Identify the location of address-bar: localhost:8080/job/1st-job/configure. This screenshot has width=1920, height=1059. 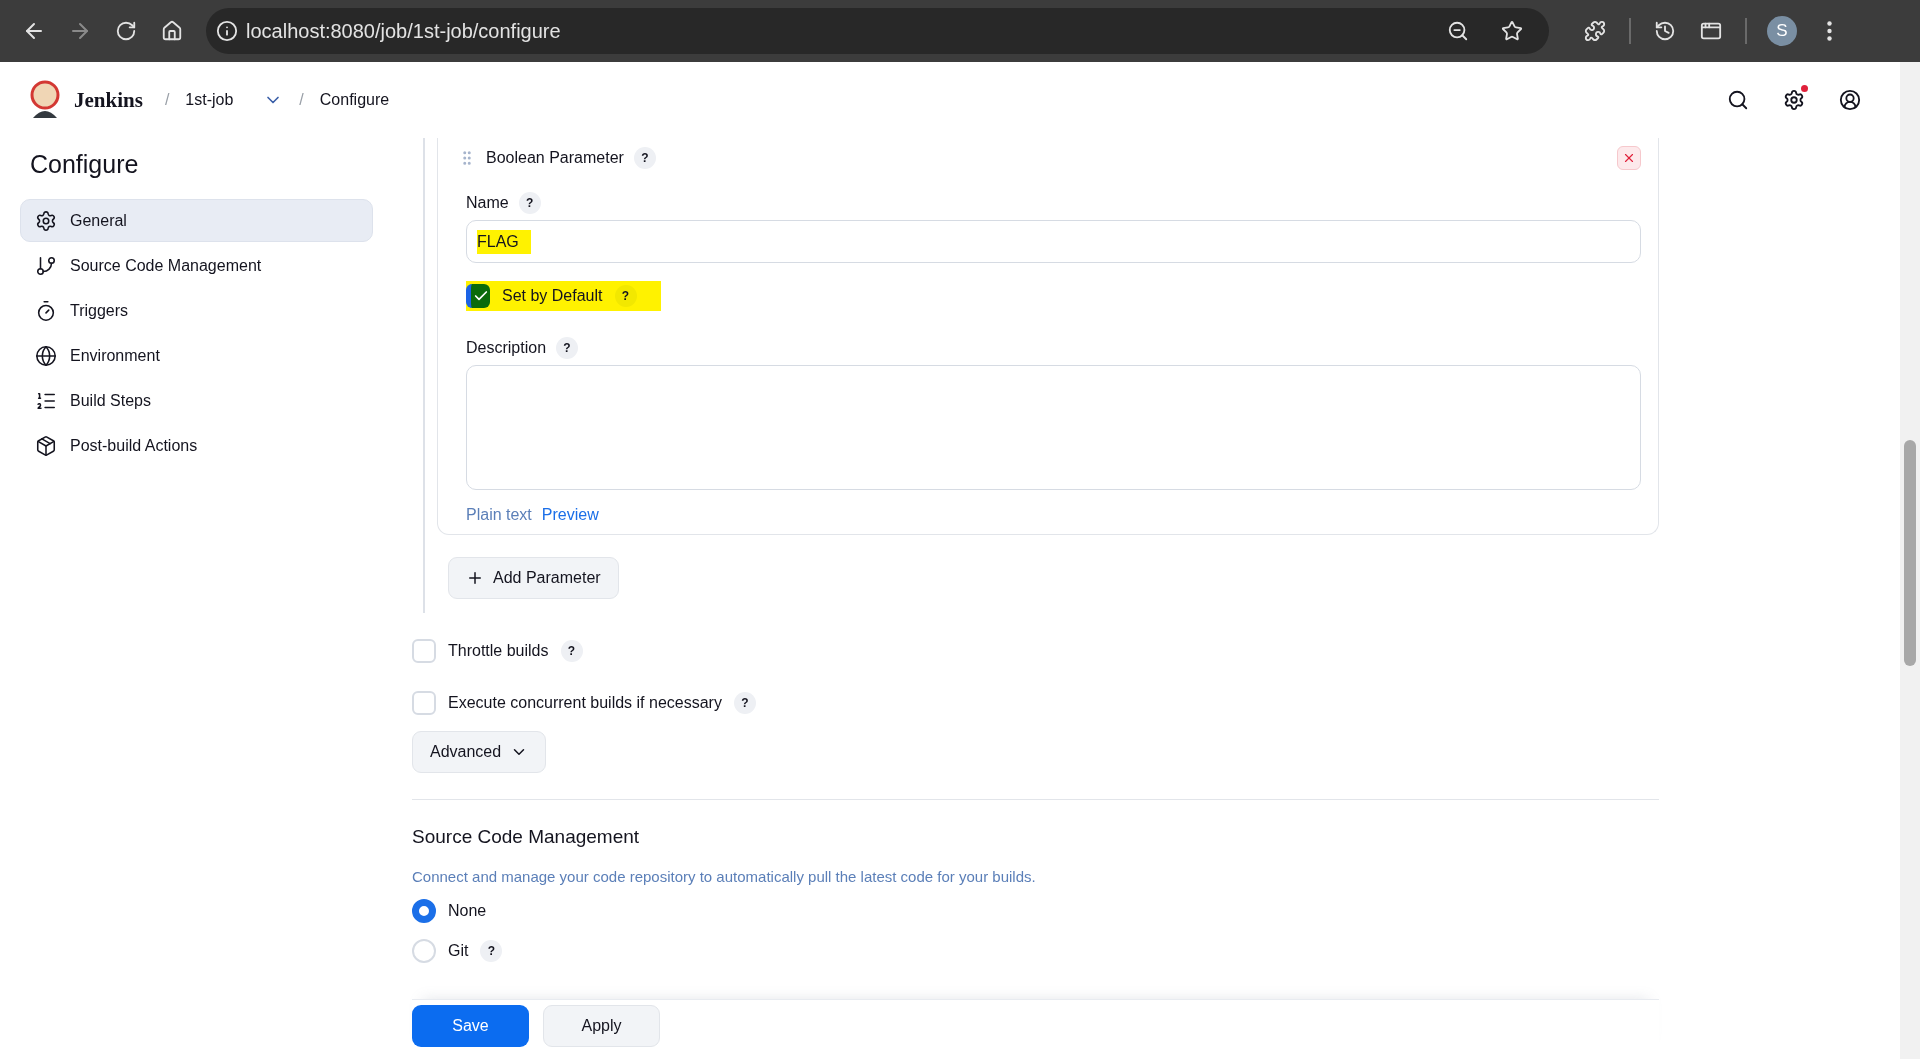
(877, 31).